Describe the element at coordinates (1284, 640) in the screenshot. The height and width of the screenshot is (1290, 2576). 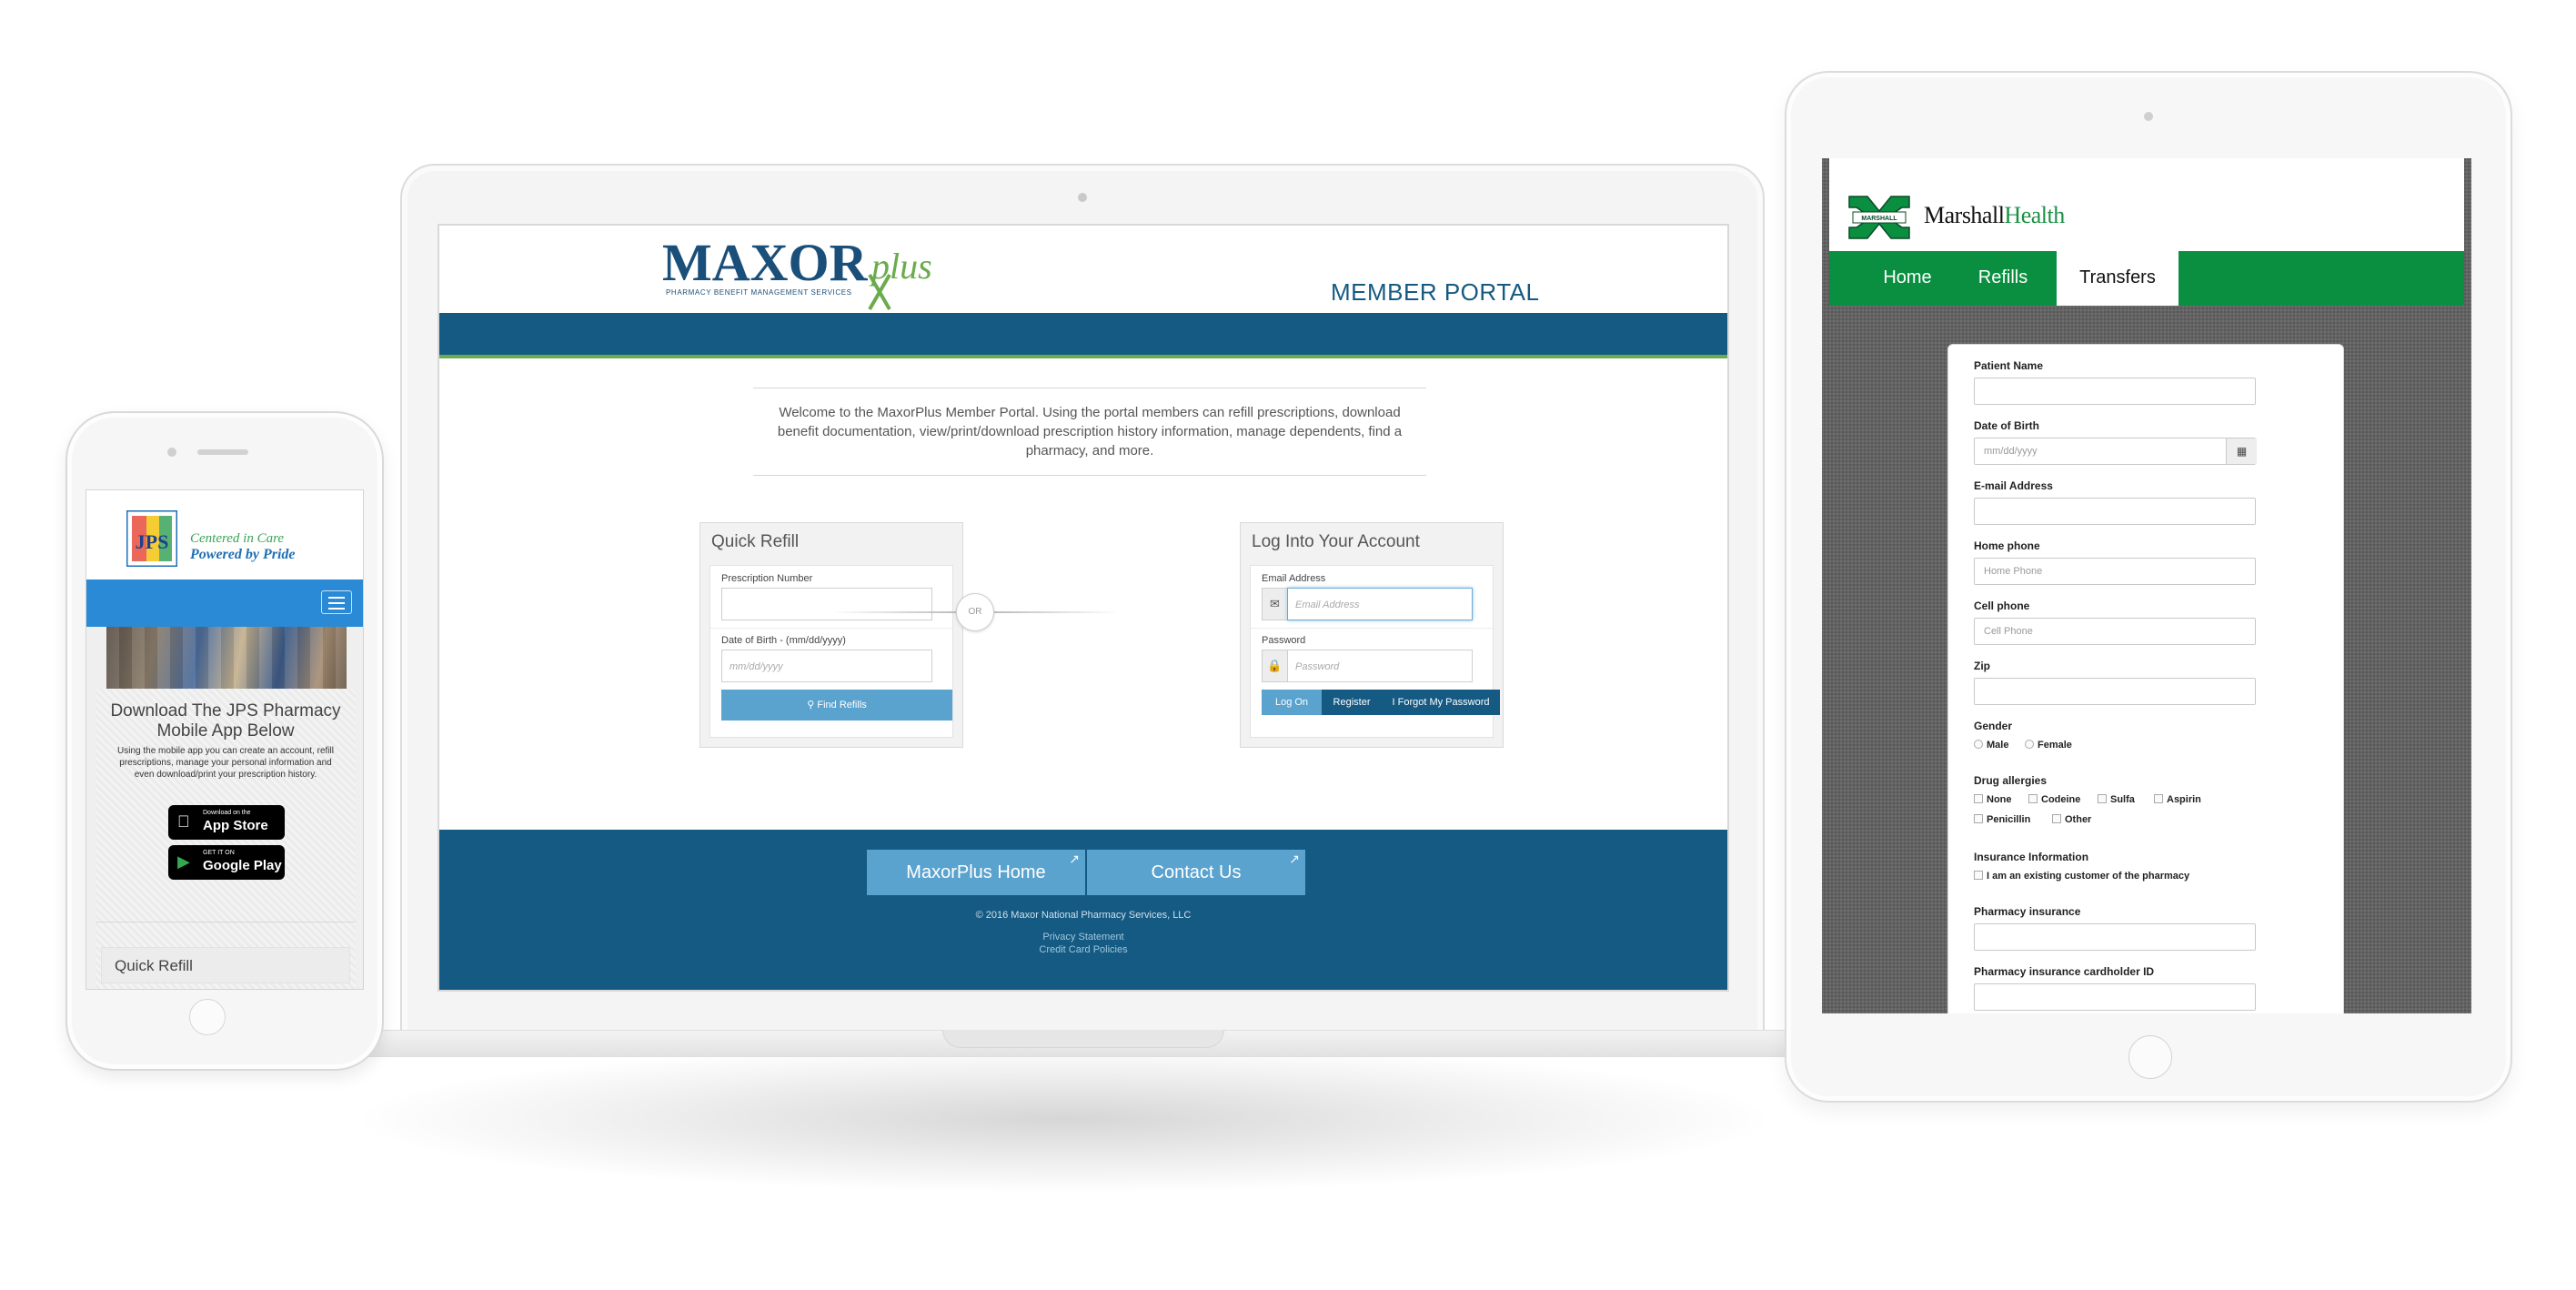
I see `password-label: Password` at that location.